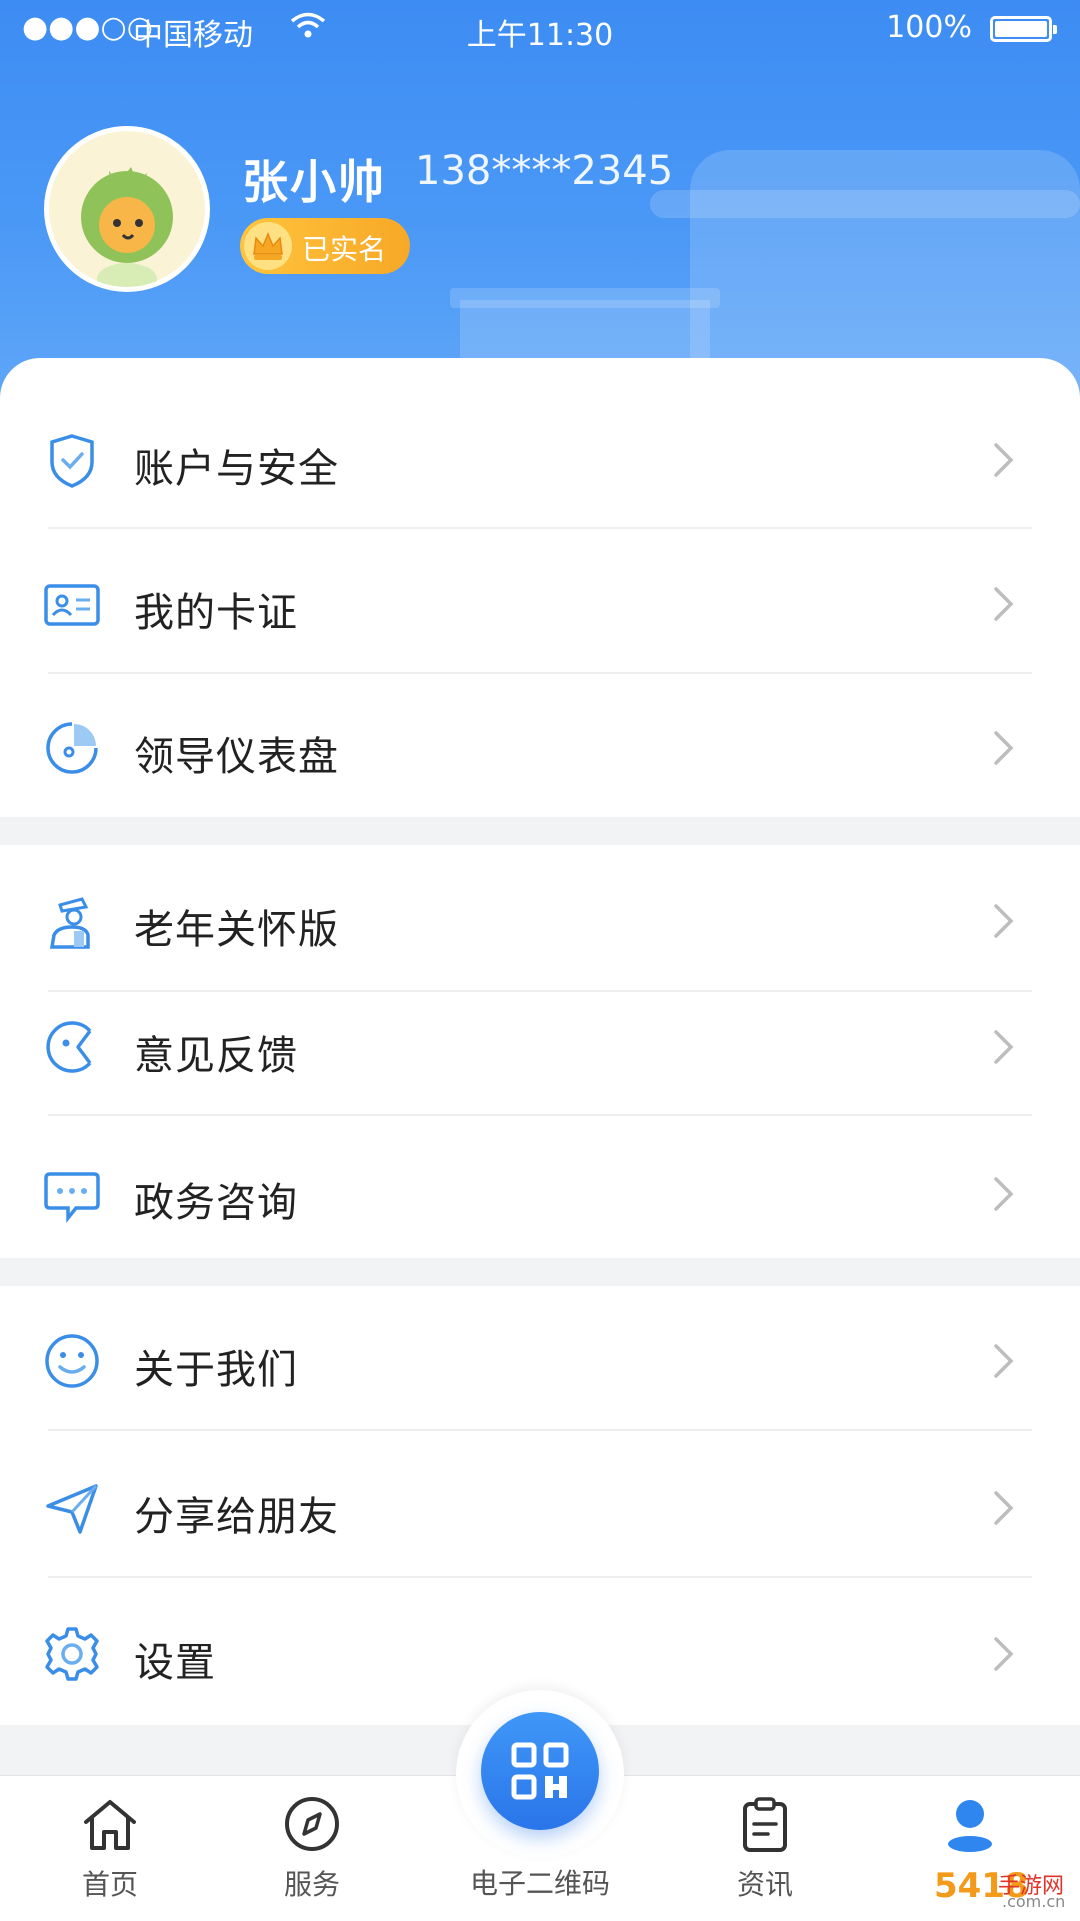 The height and width of the screenshot is (1921, 1080). I want to click on shield-check-icon, so click(72, 460).